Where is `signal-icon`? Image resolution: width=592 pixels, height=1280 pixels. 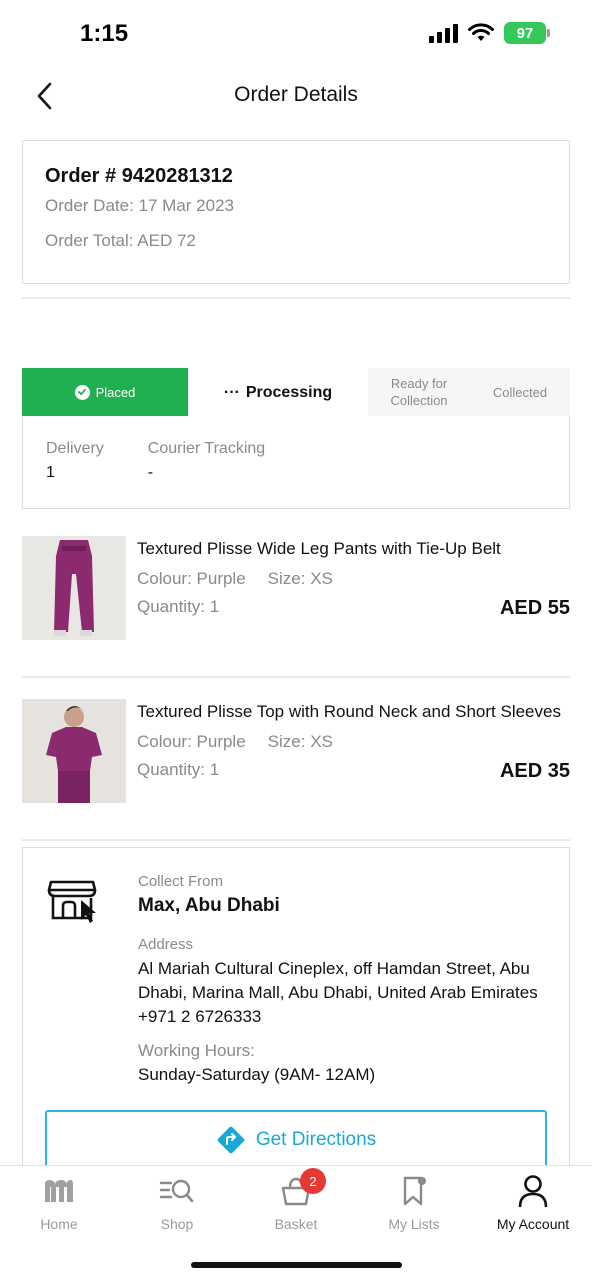
signal-icon is located at coordinates (443, 33).